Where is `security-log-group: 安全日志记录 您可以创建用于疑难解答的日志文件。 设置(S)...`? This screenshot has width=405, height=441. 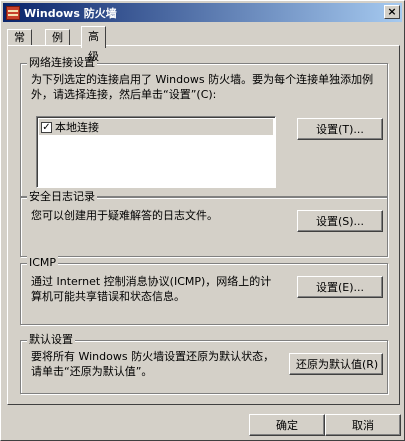
security-log-group: 安全日志记录 您可以创建用于疑难解答的日志文件。 设置(S)... is located at coordinates (204, 223).